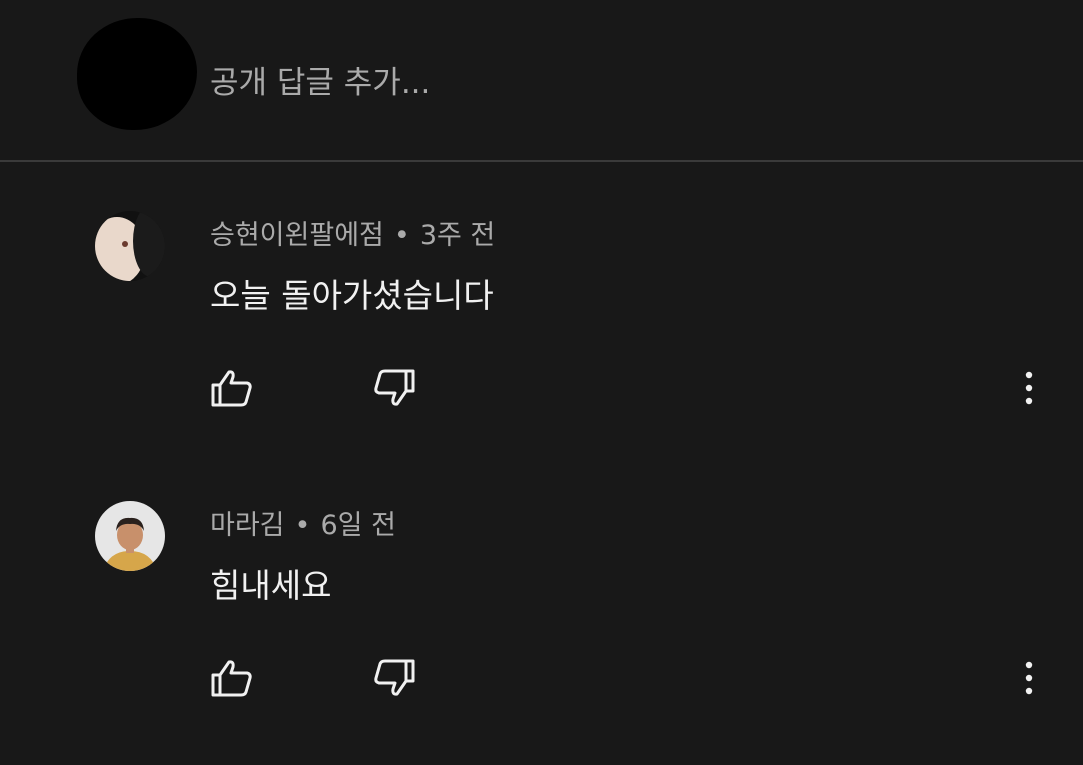  I want to click on comment-text: 오늘 돌아가셨습니다, so click(352, 295).